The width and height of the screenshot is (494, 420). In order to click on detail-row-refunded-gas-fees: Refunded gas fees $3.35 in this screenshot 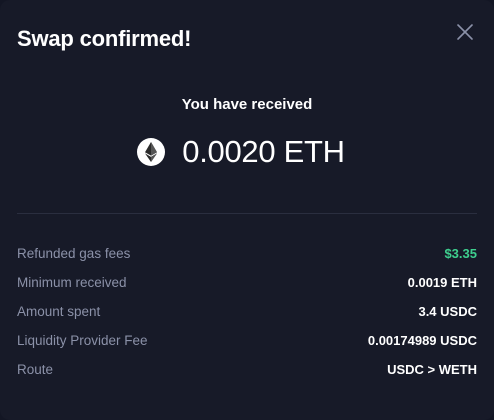, I will do `click(247, 253)`.